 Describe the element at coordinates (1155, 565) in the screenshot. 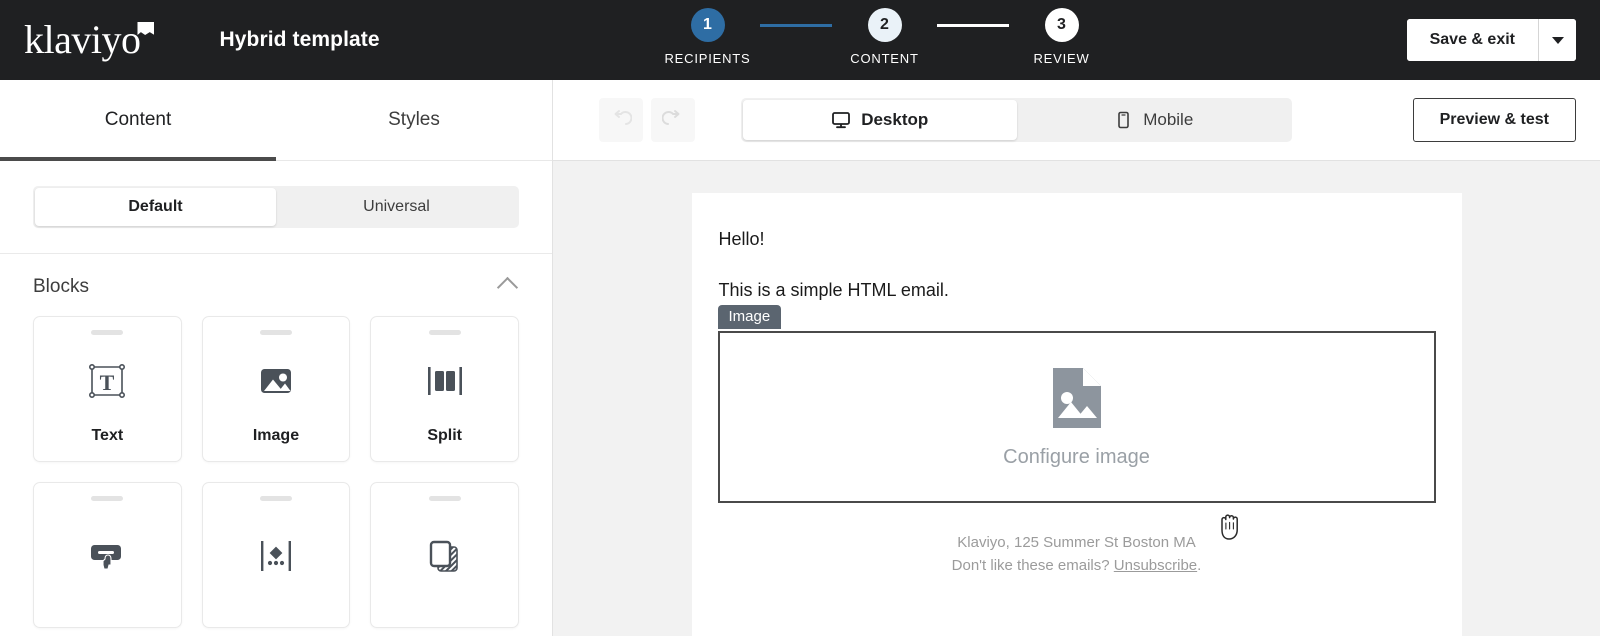

I see `unsubscribe-link: Unsubscribe` at that location.